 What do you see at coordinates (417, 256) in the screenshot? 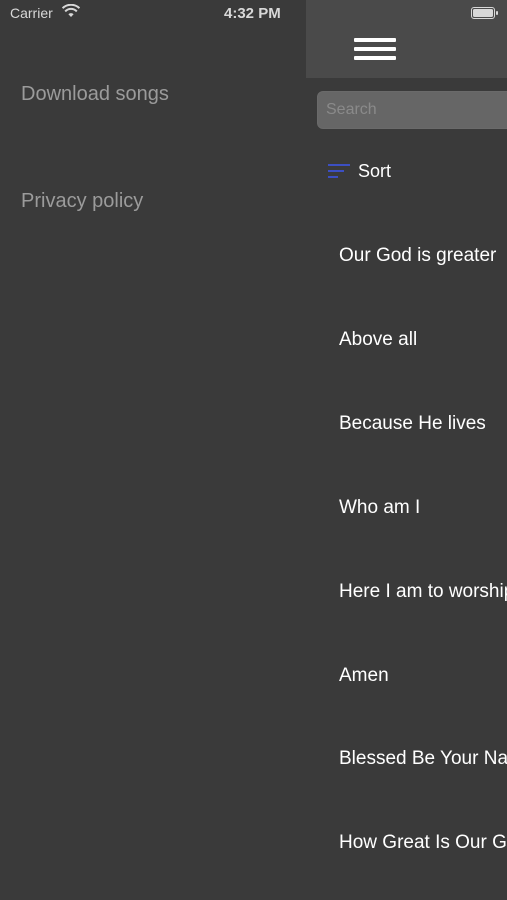
I see `song-list-item: Our God is greater` at bounding box center [417, 256].